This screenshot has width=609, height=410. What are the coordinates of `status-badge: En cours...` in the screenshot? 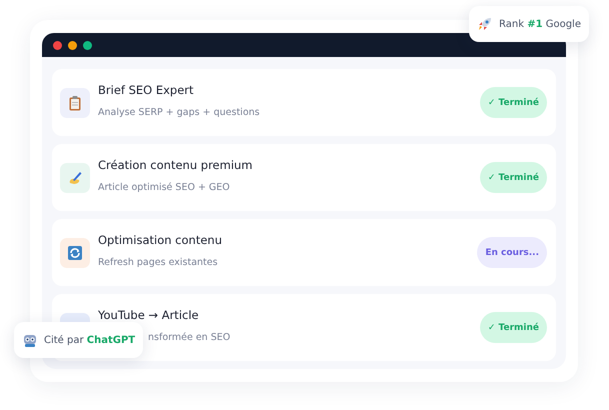 It's located at (512, 252).